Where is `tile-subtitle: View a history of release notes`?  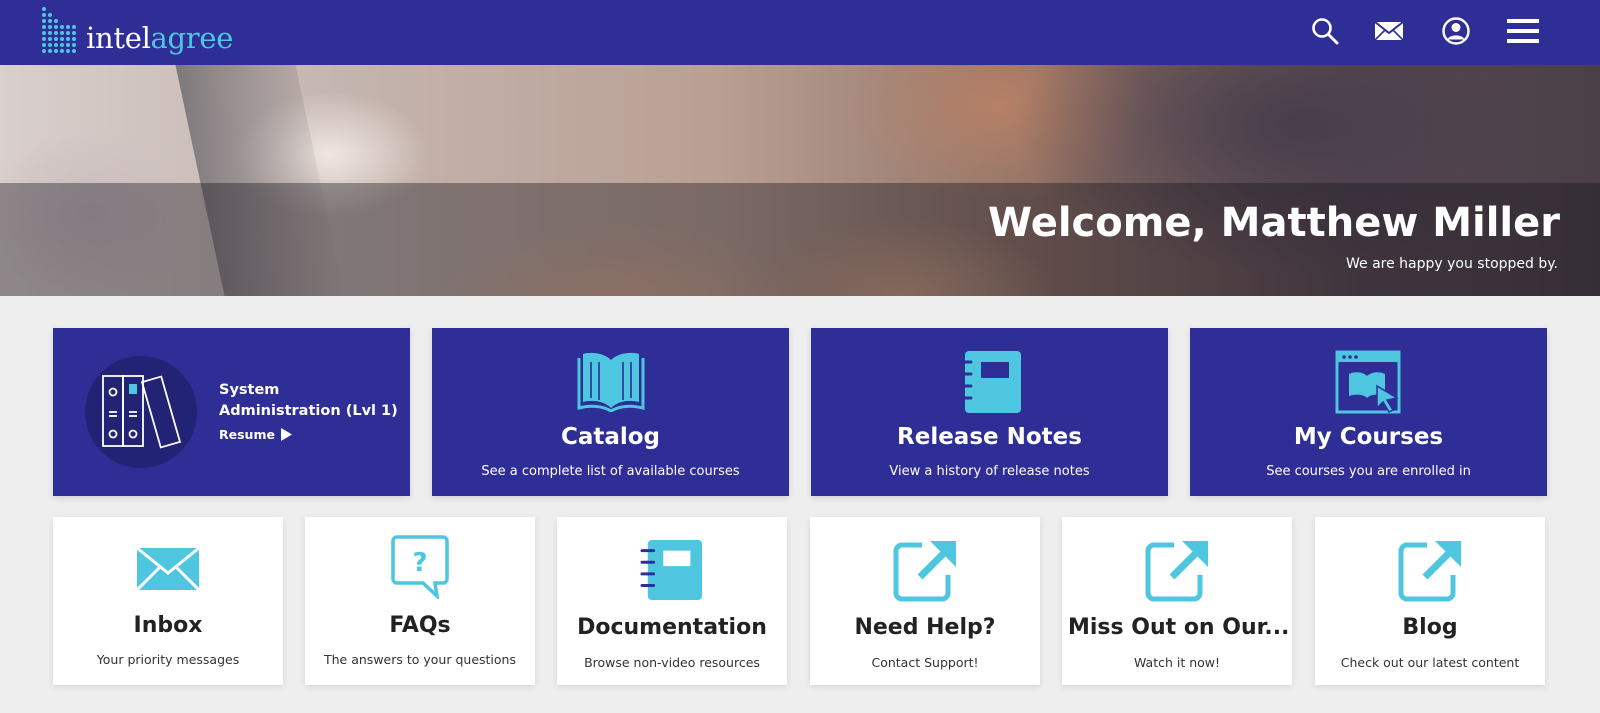
tile-subtitle: View a history of release notes is located at coordinates (989, 471).